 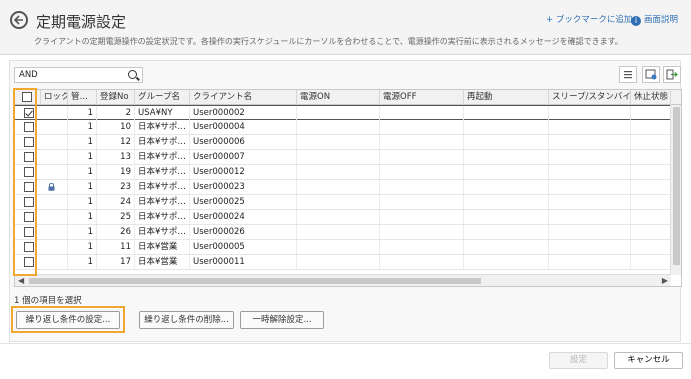 I want to click on cancel-button: キャンセル, so click(x=648, y=360).